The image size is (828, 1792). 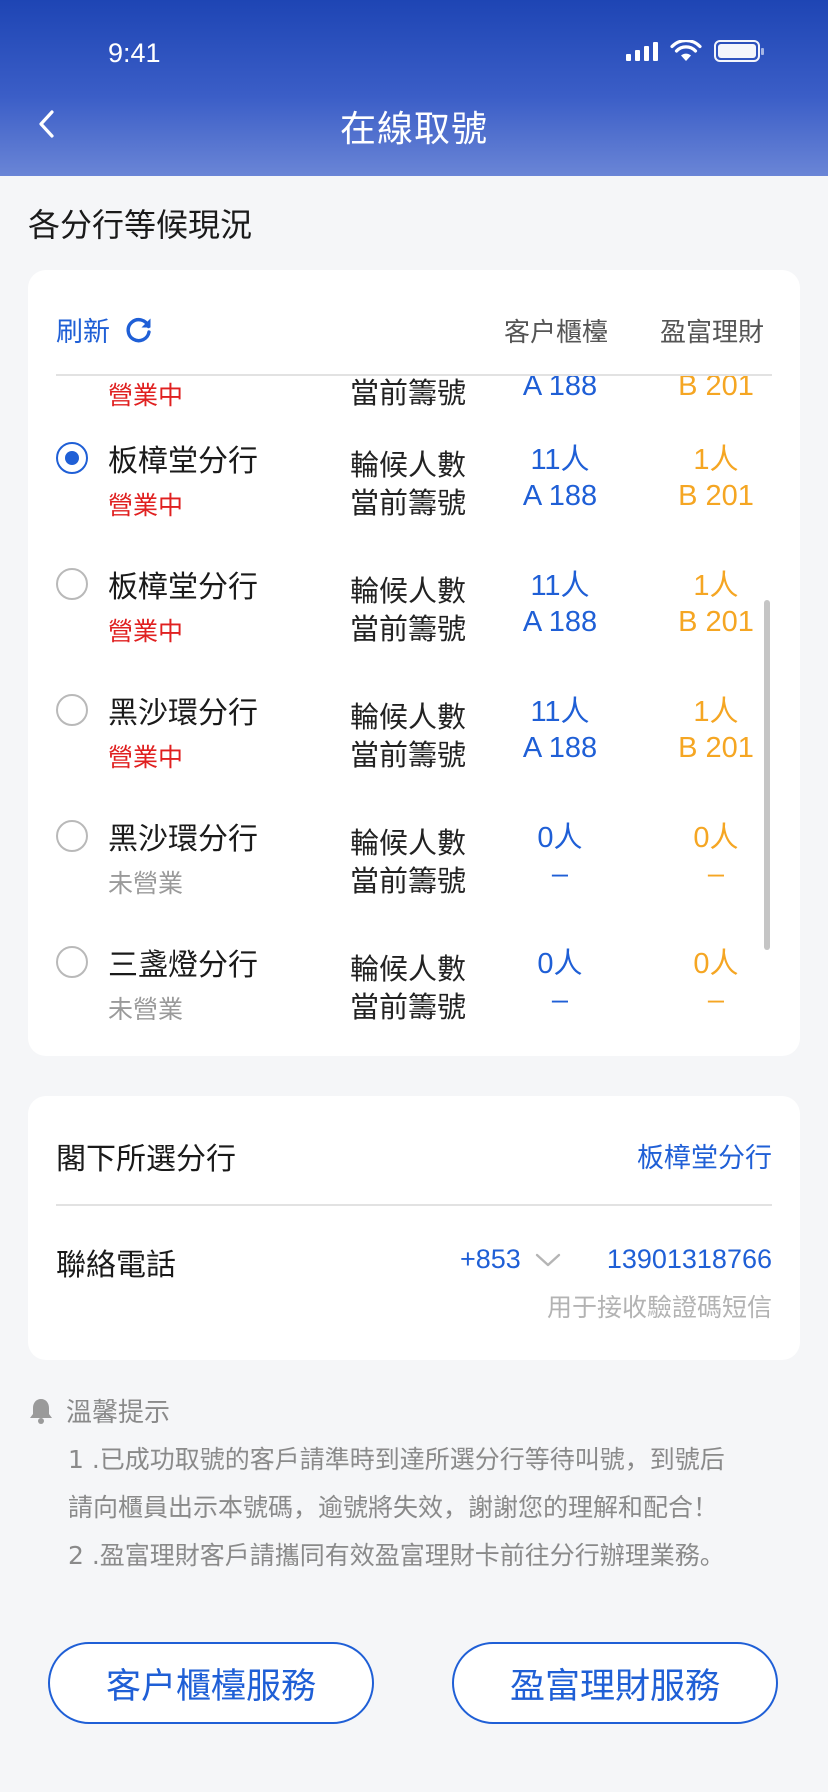 What do you see at coordinates (659, 1307) in the screenshot?
I see `phone-hint: 用于接收驗證碼短信` at bounding box center [659, 1307].